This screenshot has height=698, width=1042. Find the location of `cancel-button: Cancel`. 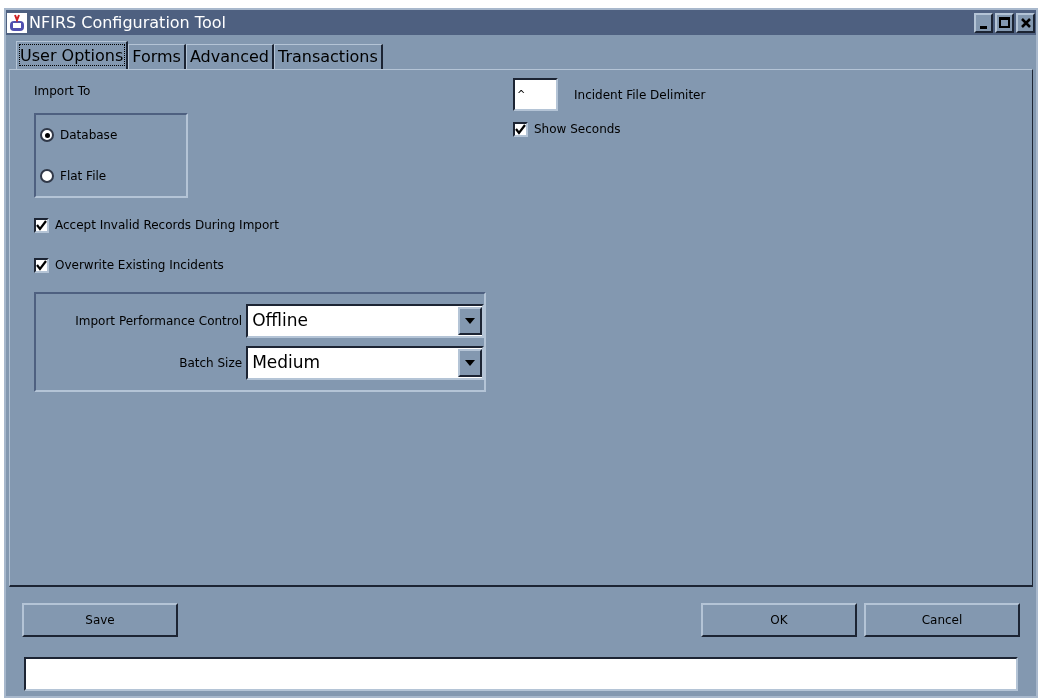

cancel-button: Cancel is located at coordinates (942, 620).